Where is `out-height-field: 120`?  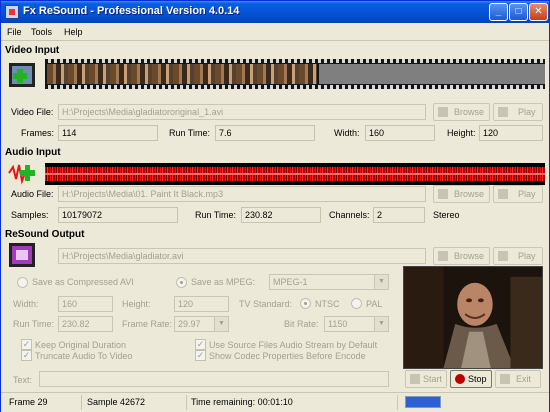 out-height-field: 120 is located at coordinates (201, 304).